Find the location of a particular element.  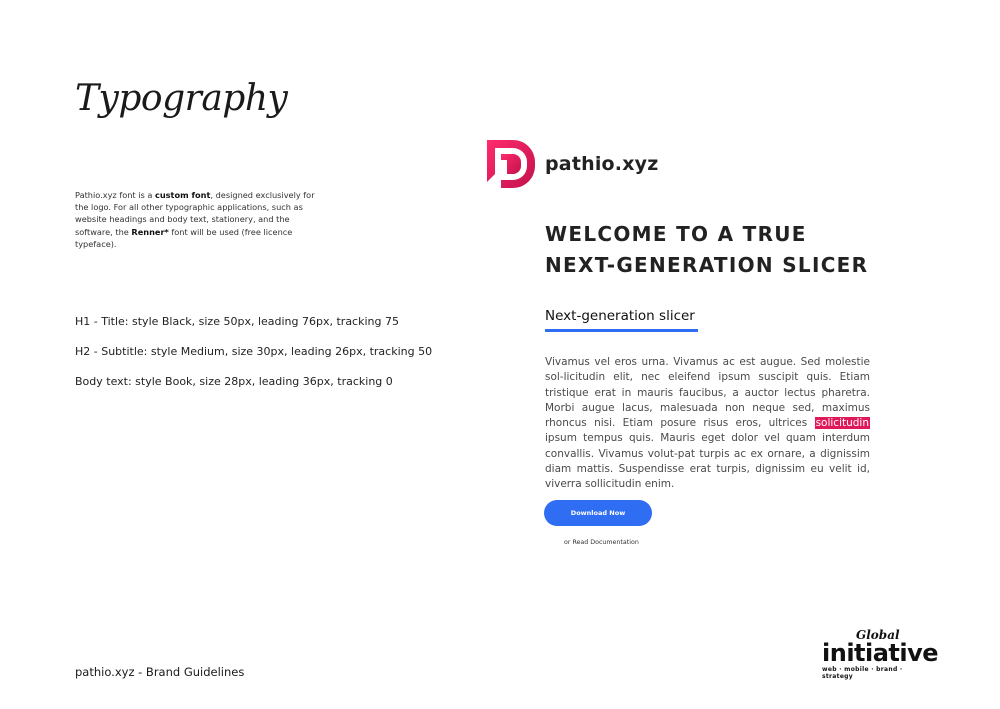

download-now-button: Download Now is located at coordinates (598, 513).